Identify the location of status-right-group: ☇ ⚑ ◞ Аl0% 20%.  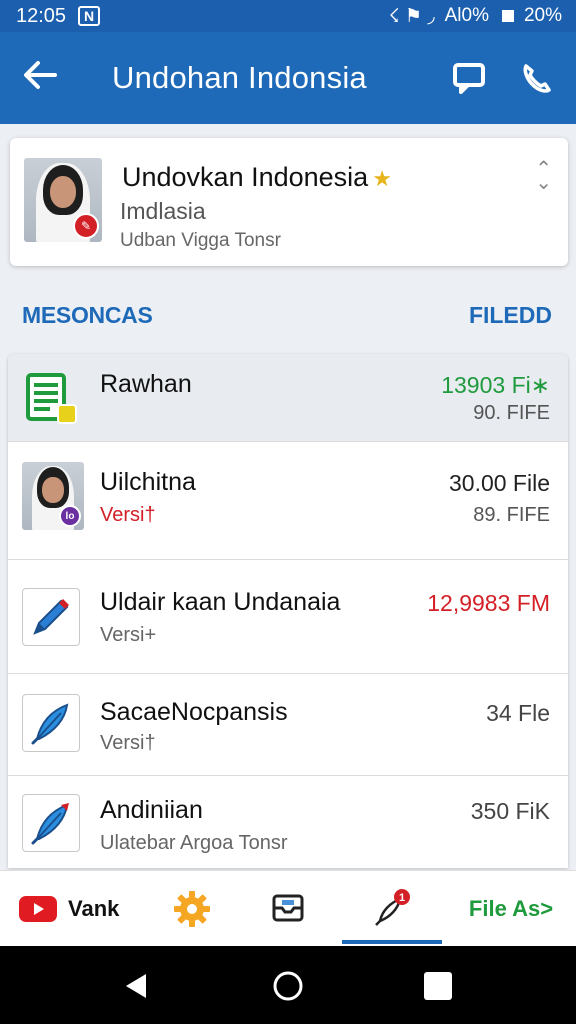
(475, 16).